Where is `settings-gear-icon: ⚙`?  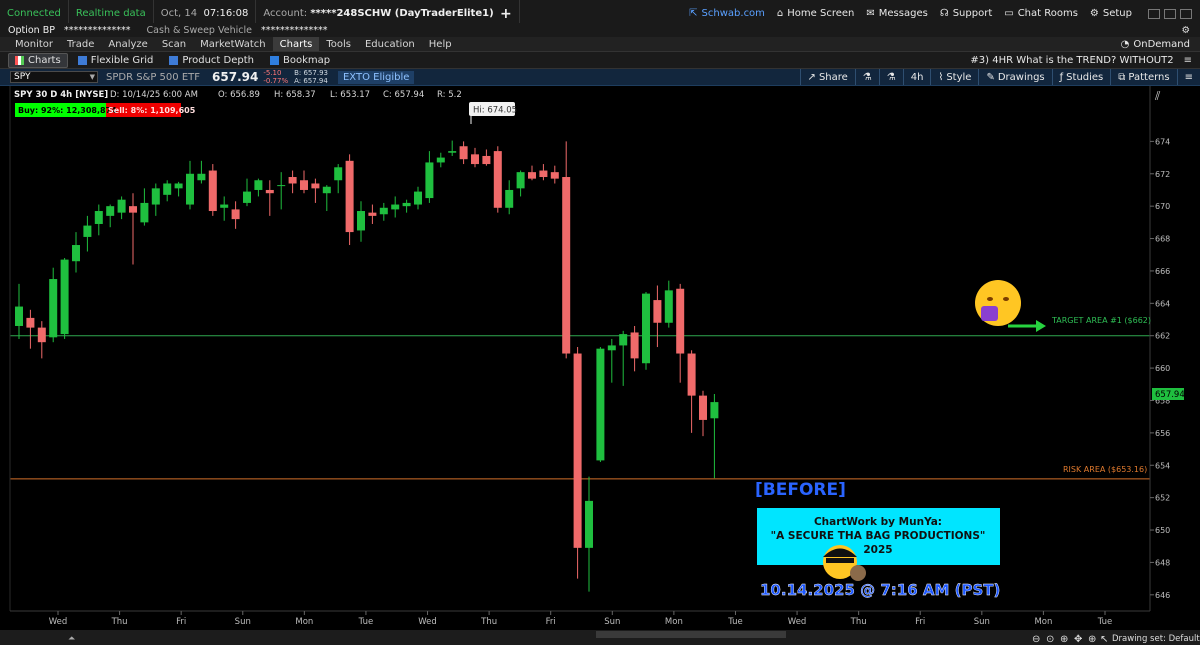
settings-gear-icon: ⚙ is located at coordinates (1185, 30).